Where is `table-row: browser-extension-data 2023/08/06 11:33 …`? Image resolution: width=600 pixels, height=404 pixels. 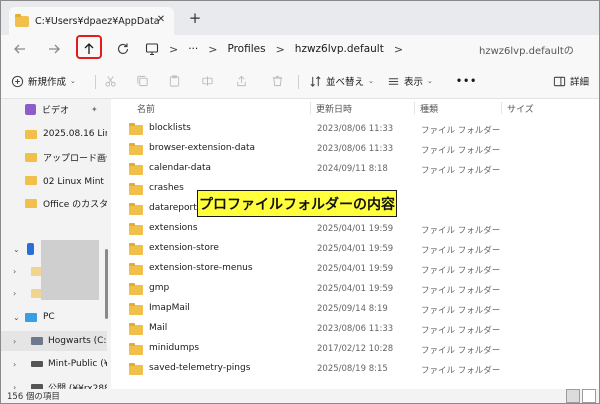
table-row: browser-extension-data 2023/08/06 11:33 … is located at coordinates (355, 149).